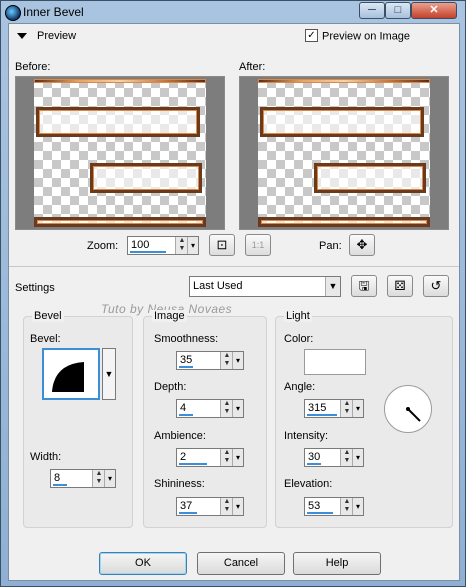 The image size is (466, 587). I want to click on depth-spinner: 4 ▲ ▼ ▾, so click(210, 408).